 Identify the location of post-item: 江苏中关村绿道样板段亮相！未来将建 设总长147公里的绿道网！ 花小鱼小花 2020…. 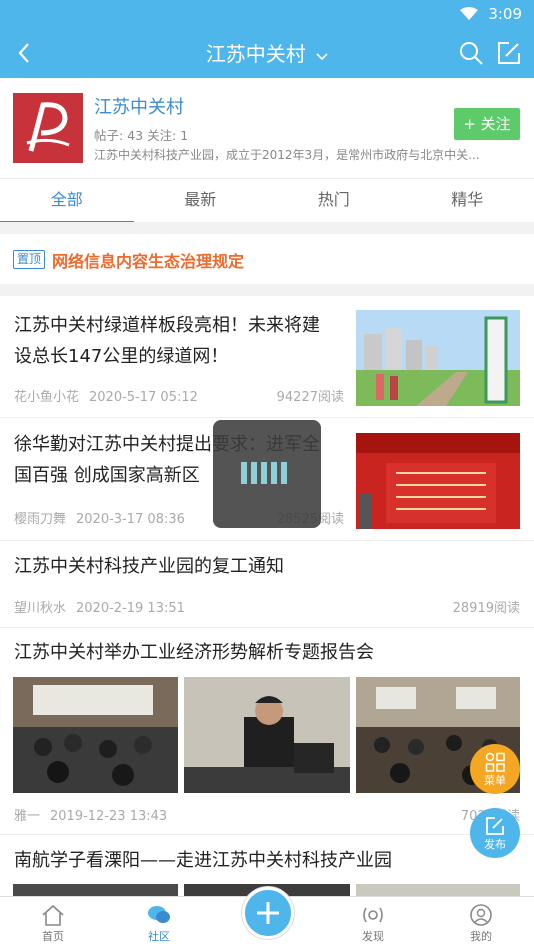
(267, 357).